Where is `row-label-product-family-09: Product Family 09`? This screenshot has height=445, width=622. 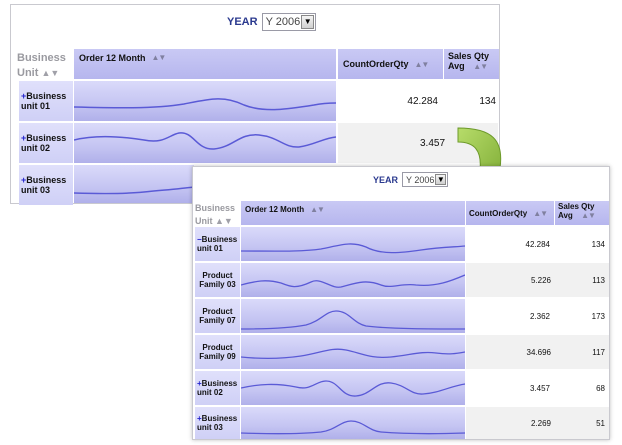
row-label-product-family-09: Product Family 09 is located at coordinates (217, 352).